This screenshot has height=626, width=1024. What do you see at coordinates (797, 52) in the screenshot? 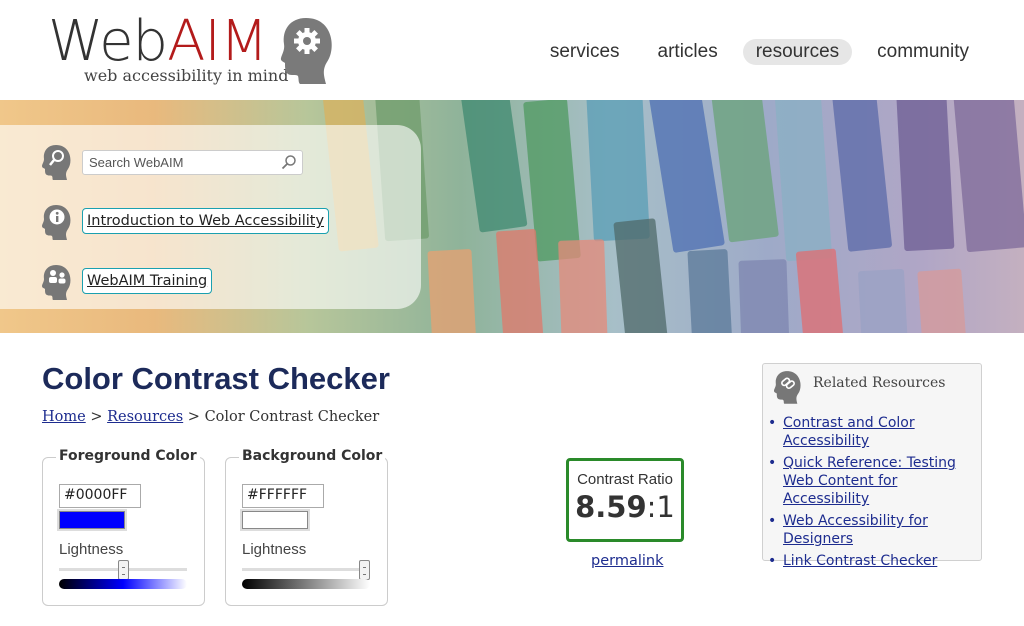
I see `nav-resources: resources` at bounding box center [797, 52].